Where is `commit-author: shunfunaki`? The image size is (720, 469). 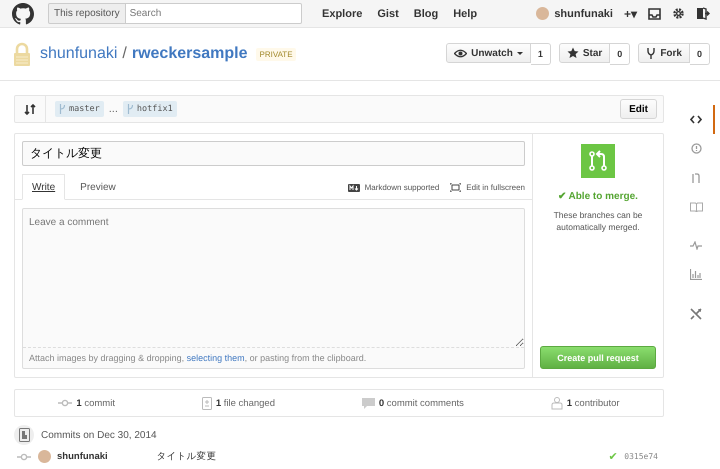
commit-author: shunfunaki is located at coordinates (82, 456).